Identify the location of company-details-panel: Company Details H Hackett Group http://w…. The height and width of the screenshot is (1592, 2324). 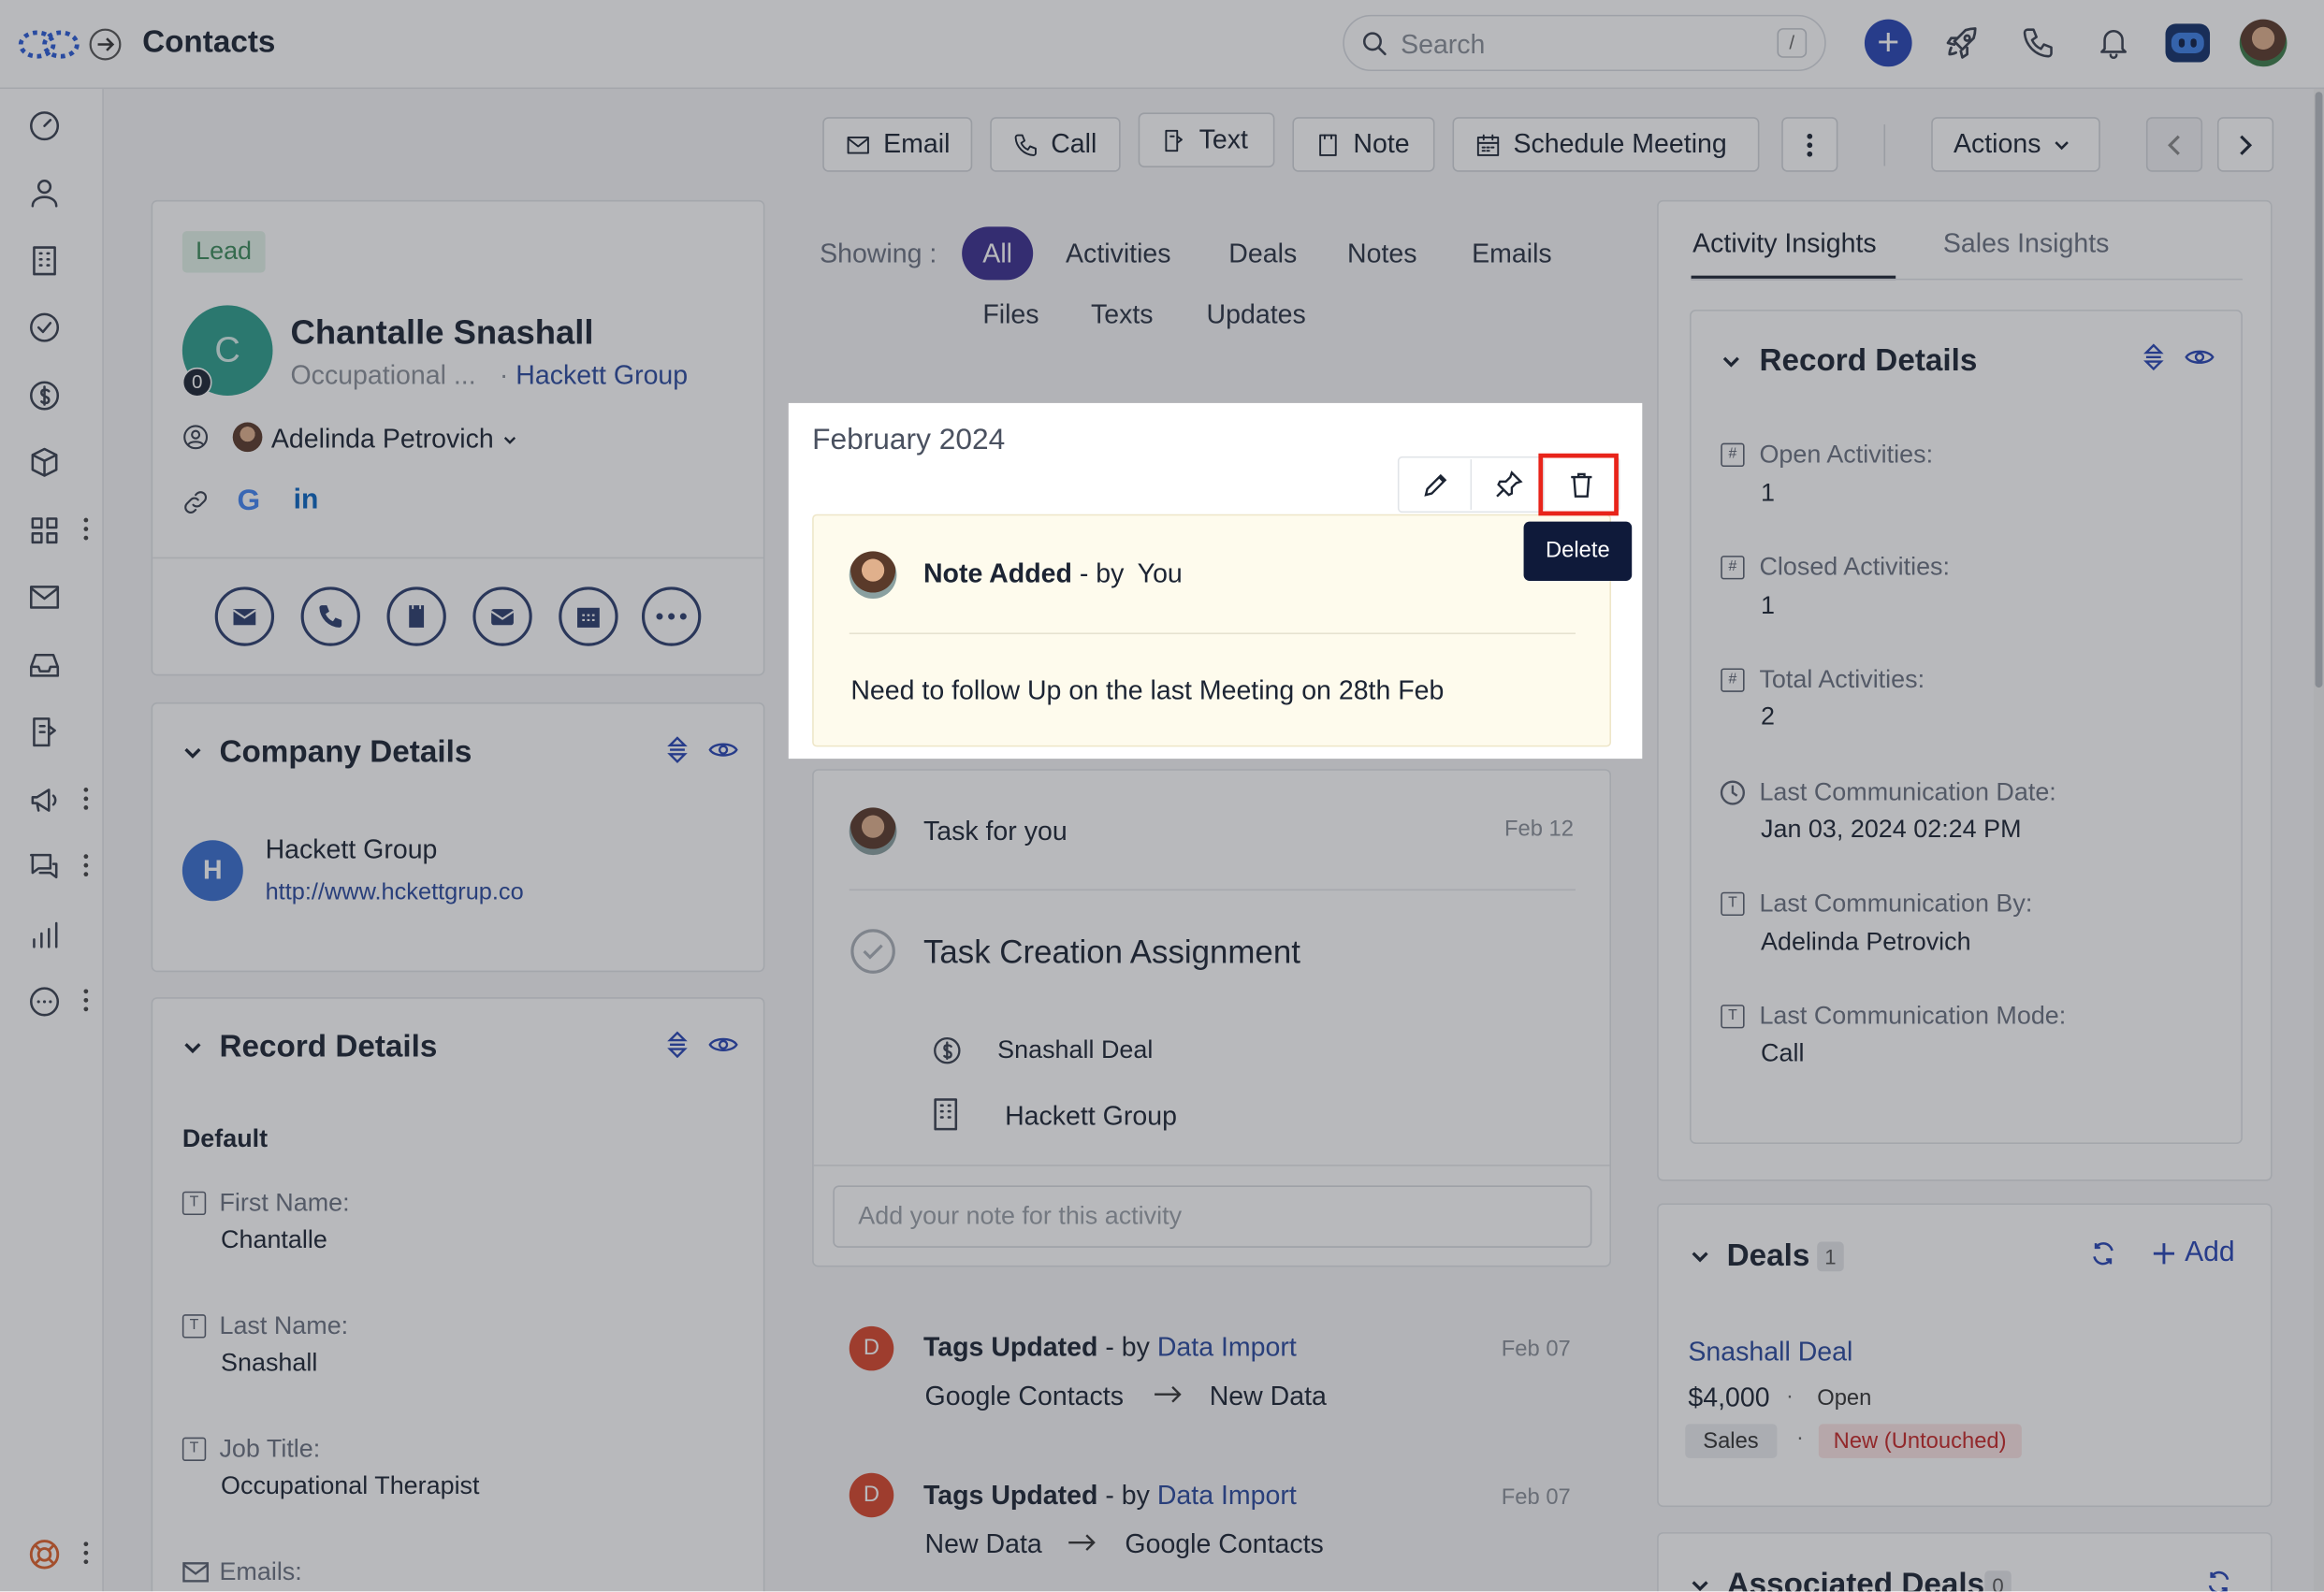
(458, 838).